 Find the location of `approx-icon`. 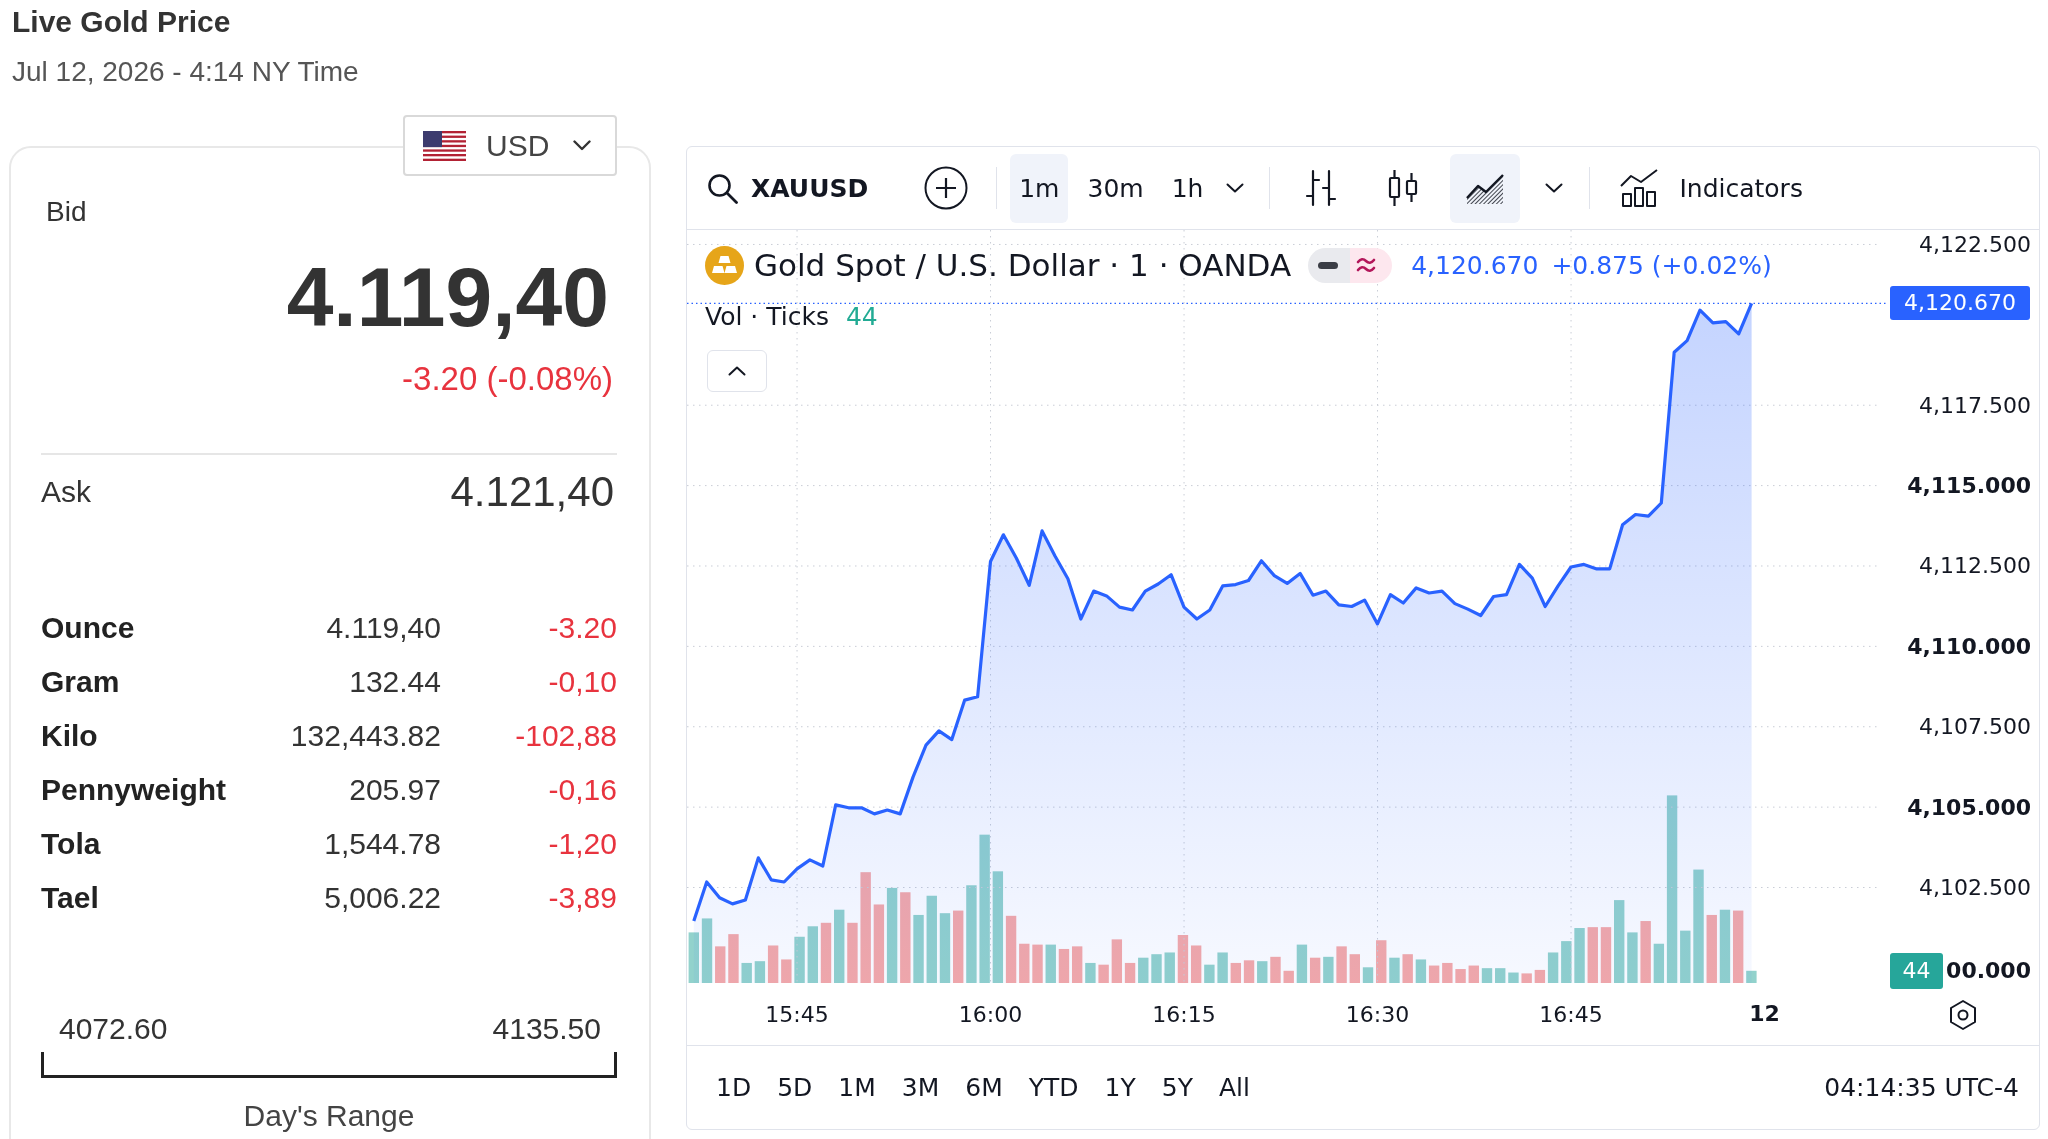

approx-icon is located at coordinates (1371, 265).